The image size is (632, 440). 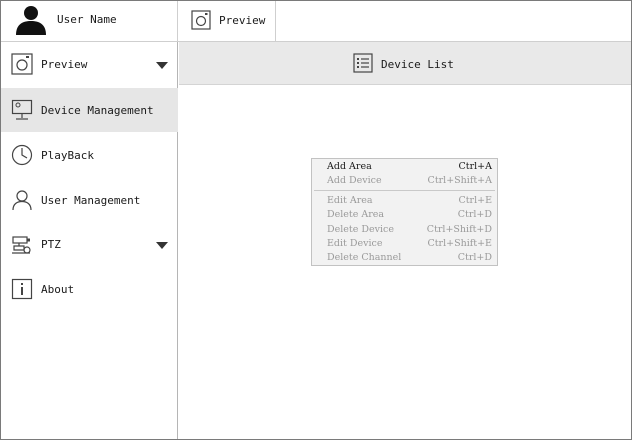 I want to click on menu-item-delete-area: Delete Area Ctrl+D, so click(x=404, y=215).